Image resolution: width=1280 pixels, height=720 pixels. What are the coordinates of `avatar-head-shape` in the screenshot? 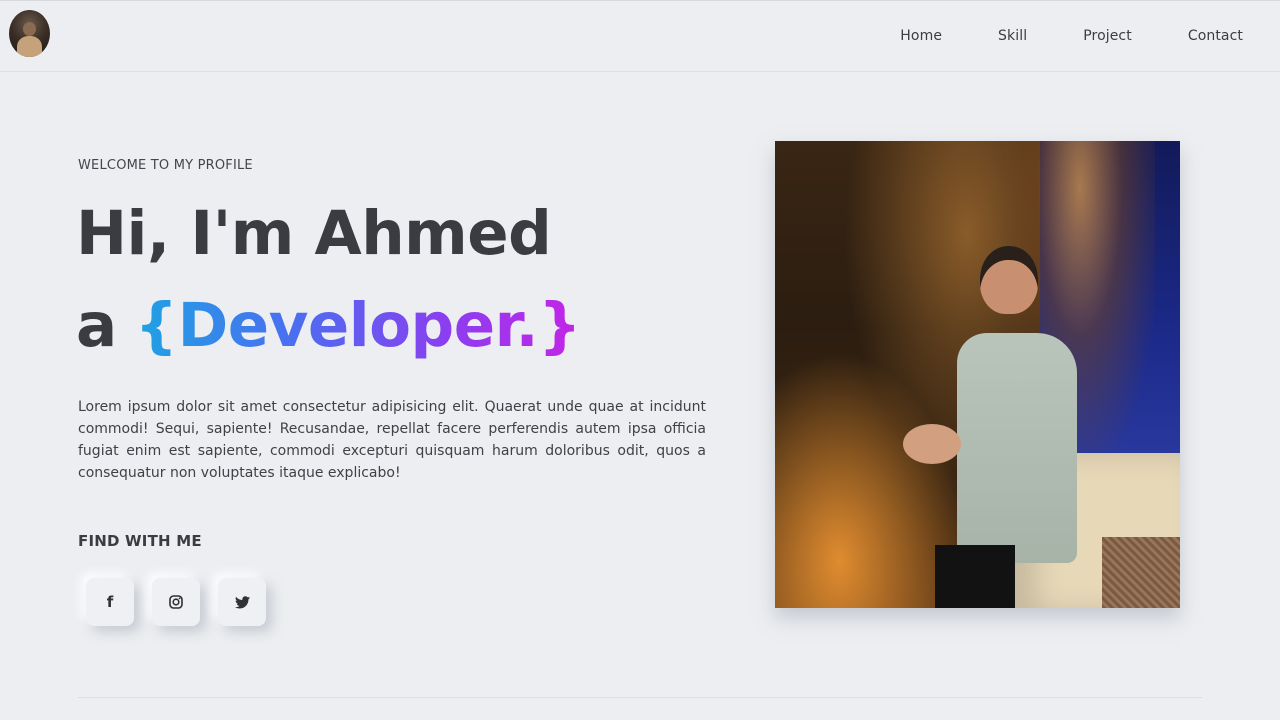 It's located at (29, 29).